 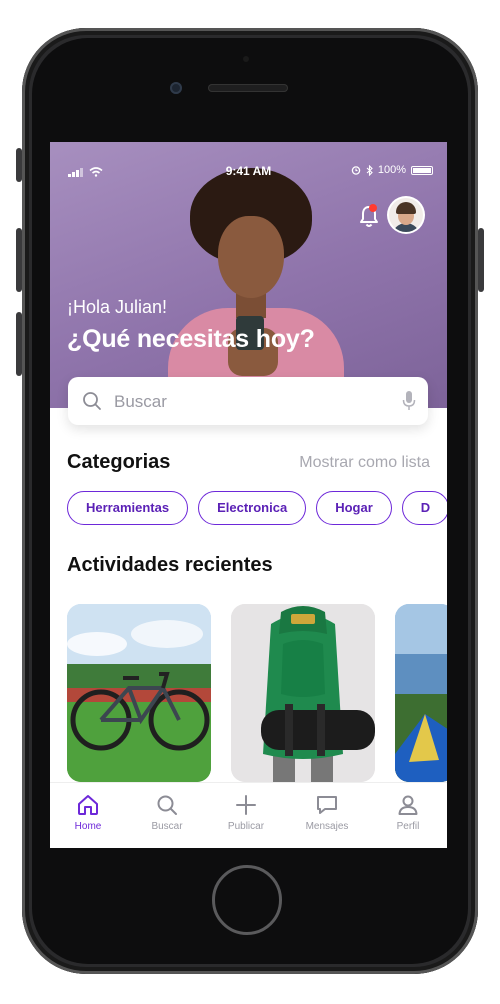 What do you see at coordinates (408, 826) in the screenshot?
I see `tab-label: Perfil` at bounding box center [408, 826].